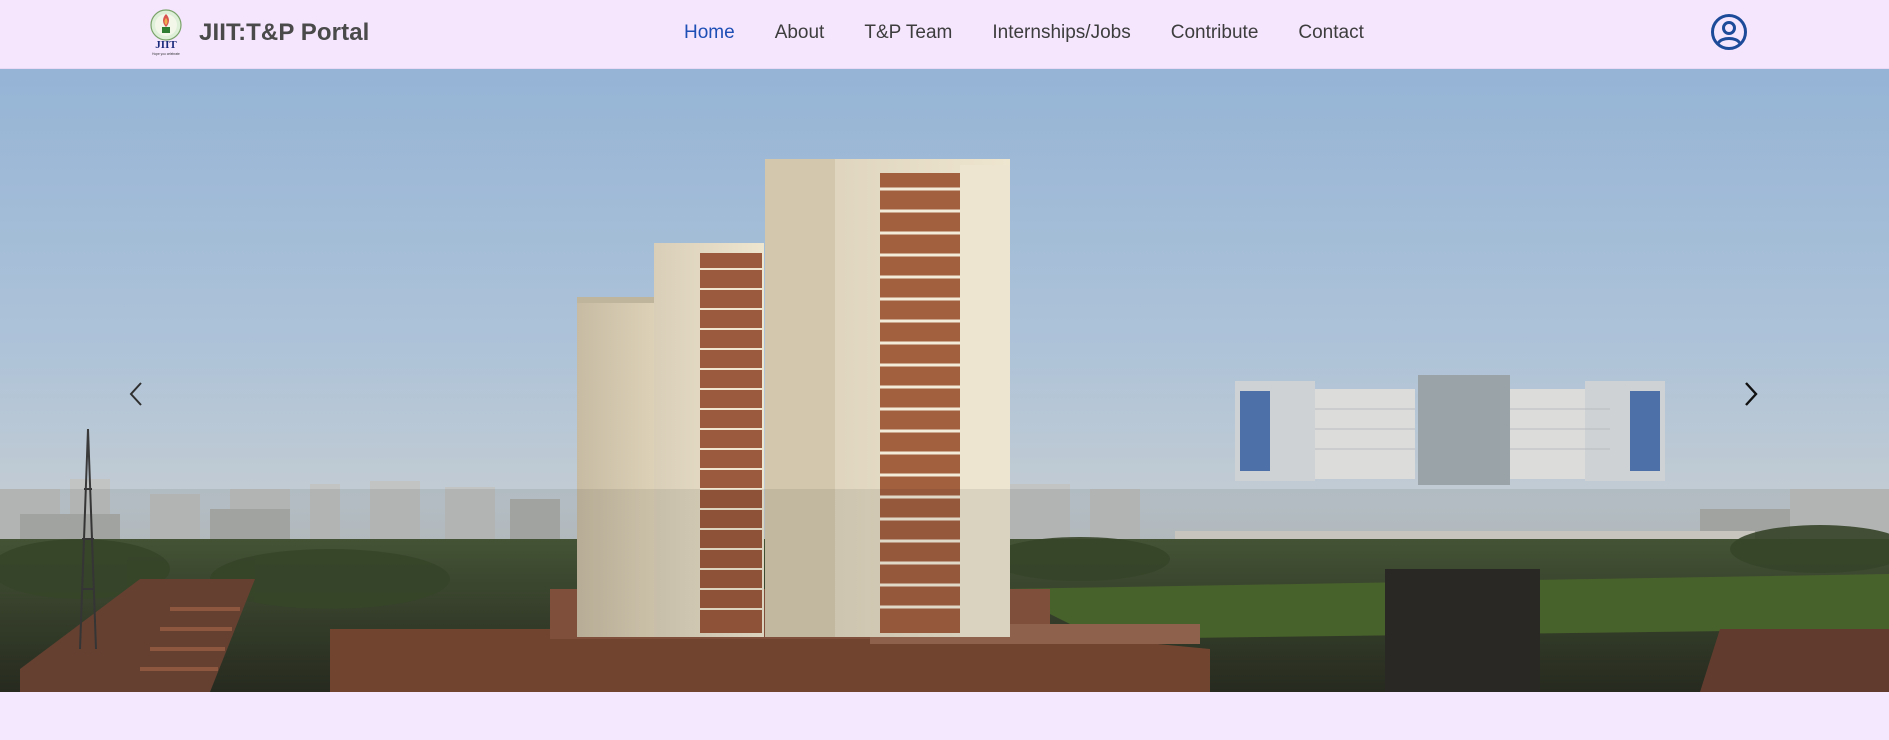 This screenshot has width=1889, height=740. I want to click on nav-link-tp-team: T&P Team, so click(908, 32).